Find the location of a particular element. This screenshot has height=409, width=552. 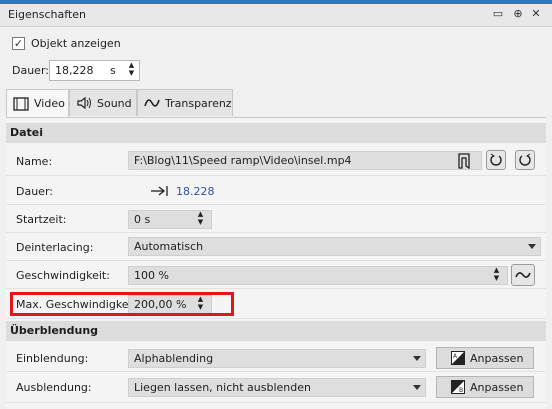

pin-icon: ⊕ is located at coordinates (518, 14).